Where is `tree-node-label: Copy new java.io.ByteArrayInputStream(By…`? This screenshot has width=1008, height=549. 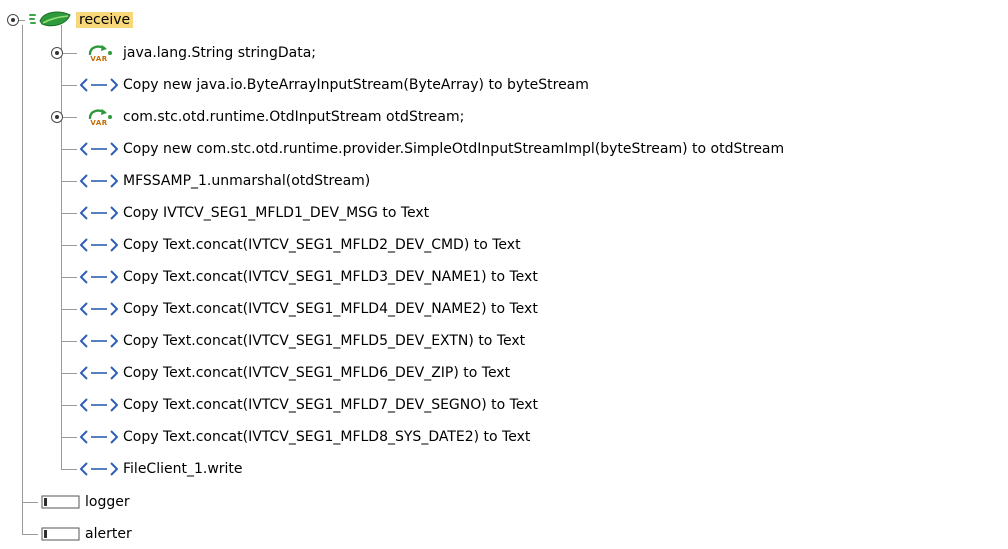 tree-node-label: Copy new java.io.ByteArrayInputStream(By… is located at coordinates (356, 85).